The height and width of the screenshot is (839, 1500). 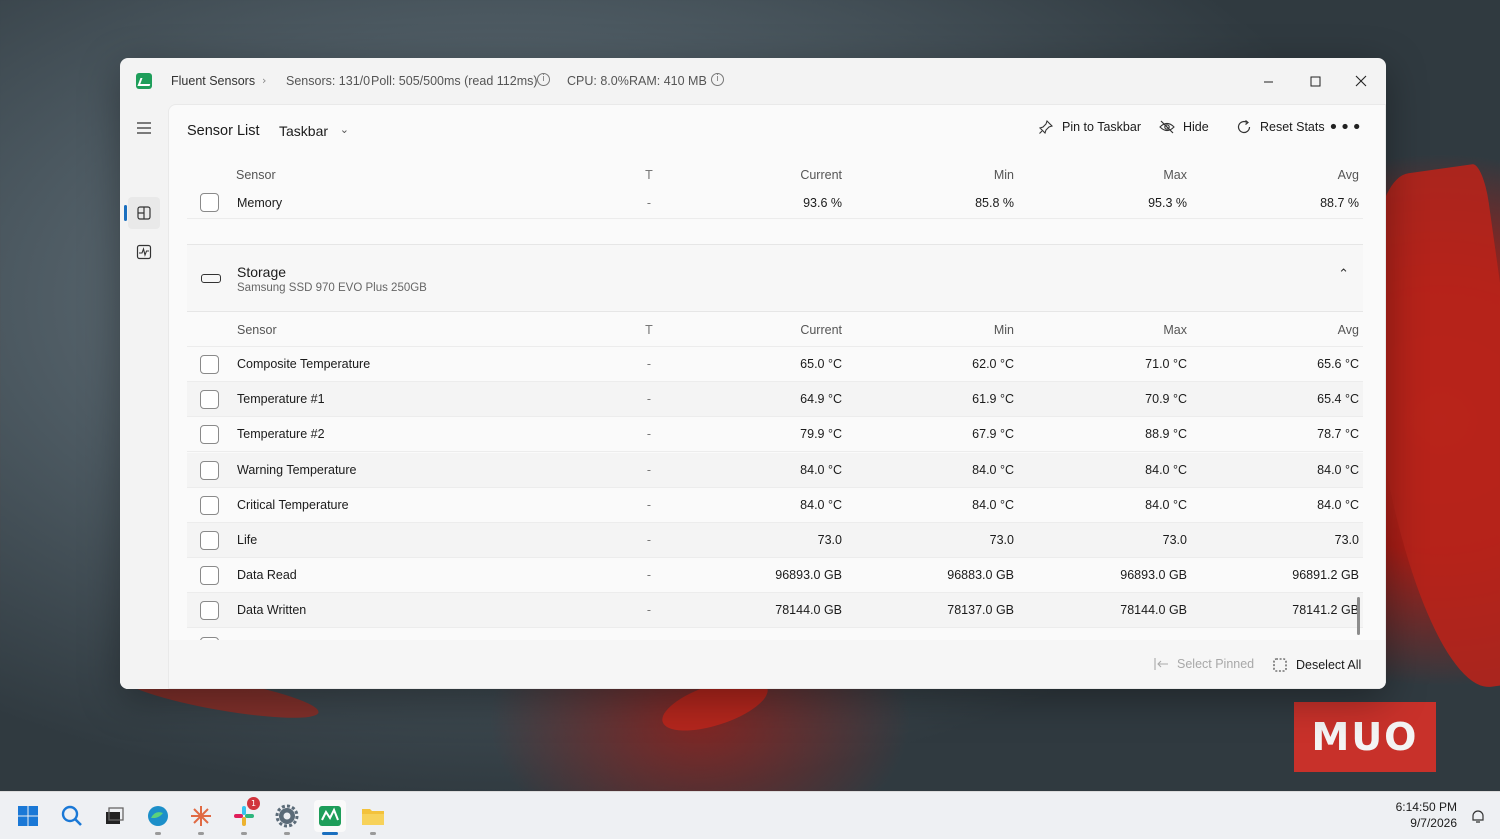 I want to click on page-title: Sensor List, so click(x=223, y=131).